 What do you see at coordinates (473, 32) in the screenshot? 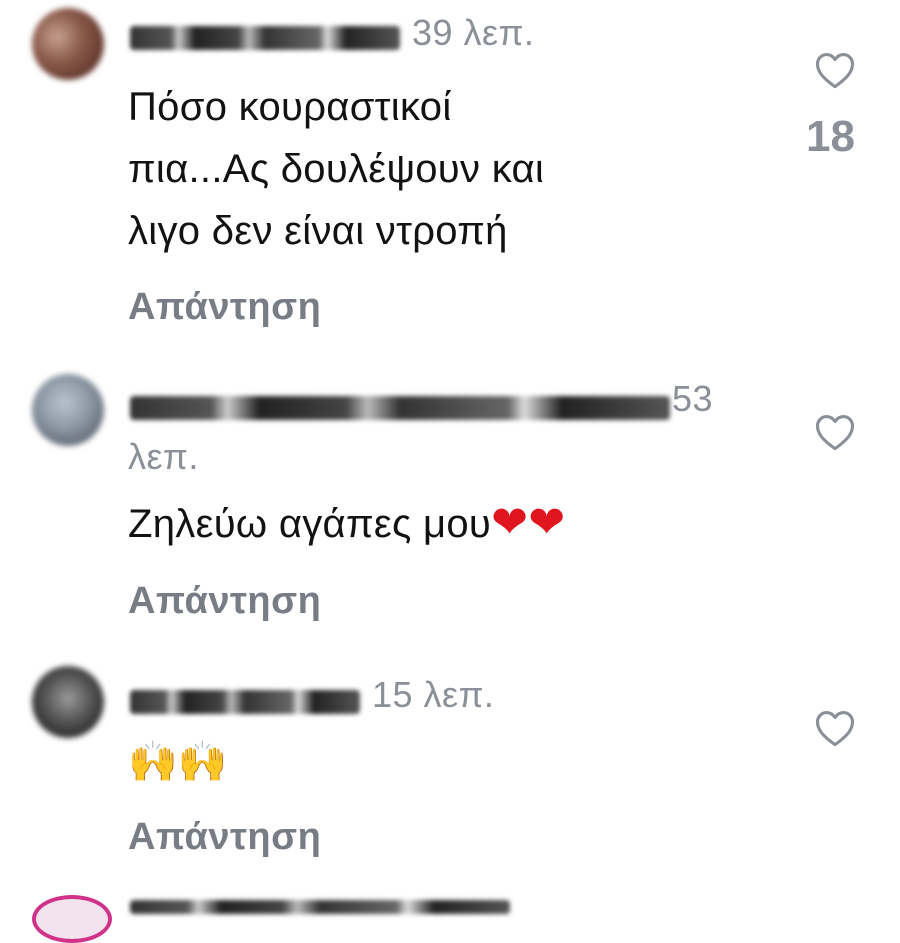
I see `comment-timestamp: 39 λεπ.` at bounding box center [473, 32].